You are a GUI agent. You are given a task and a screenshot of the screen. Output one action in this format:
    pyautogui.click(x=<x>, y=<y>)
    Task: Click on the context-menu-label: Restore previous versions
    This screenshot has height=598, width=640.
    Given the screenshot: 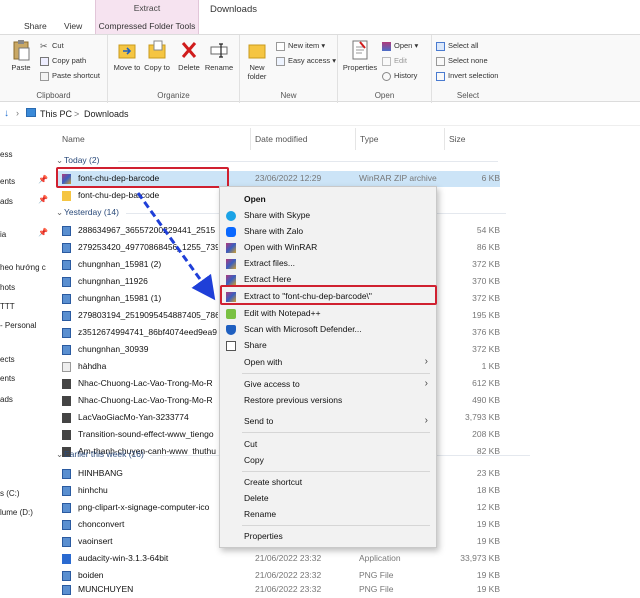 What is the action you would take?
    pyautogui.click(x=293, y=400)
    